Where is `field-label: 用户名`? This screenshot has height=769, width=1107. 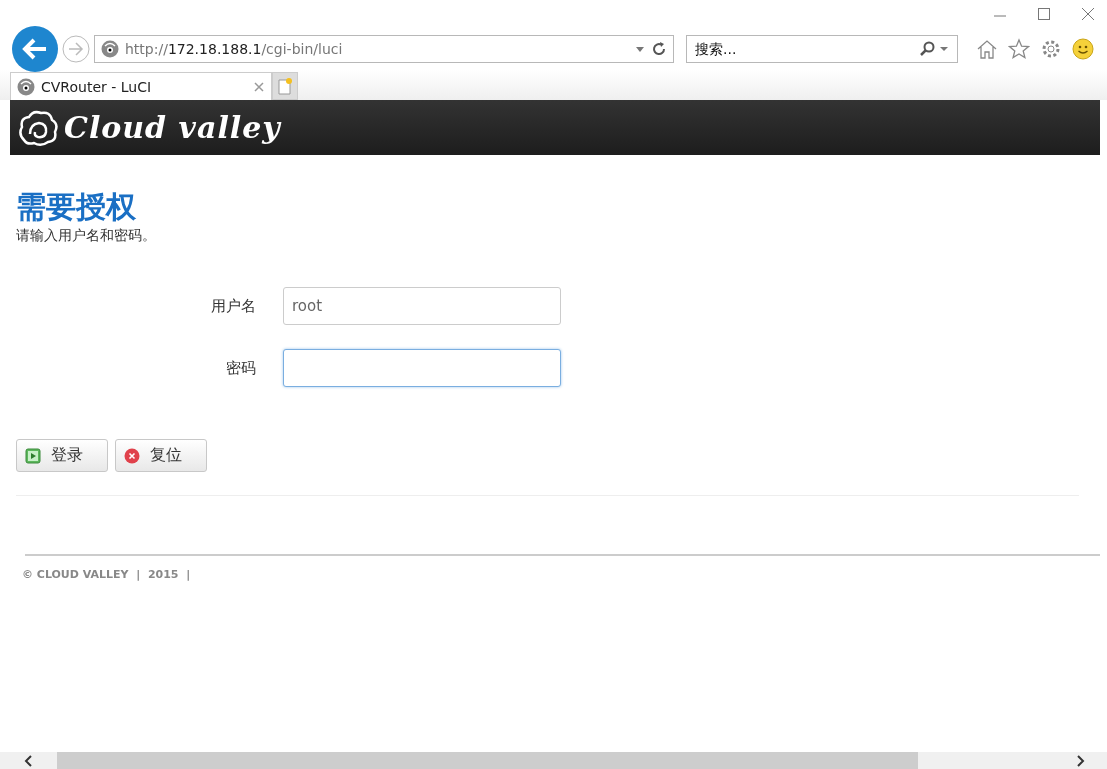 field-label: 用户名 is located at coordinates (233, 306).